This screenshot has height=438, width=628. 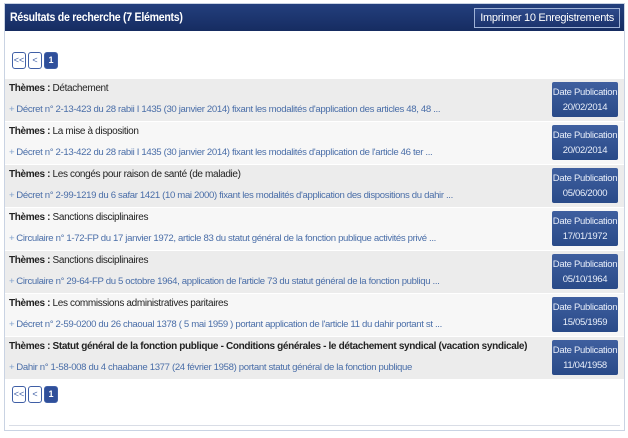 I want to click on publication-date: 05/10/1964, so click(x=585, y=279).